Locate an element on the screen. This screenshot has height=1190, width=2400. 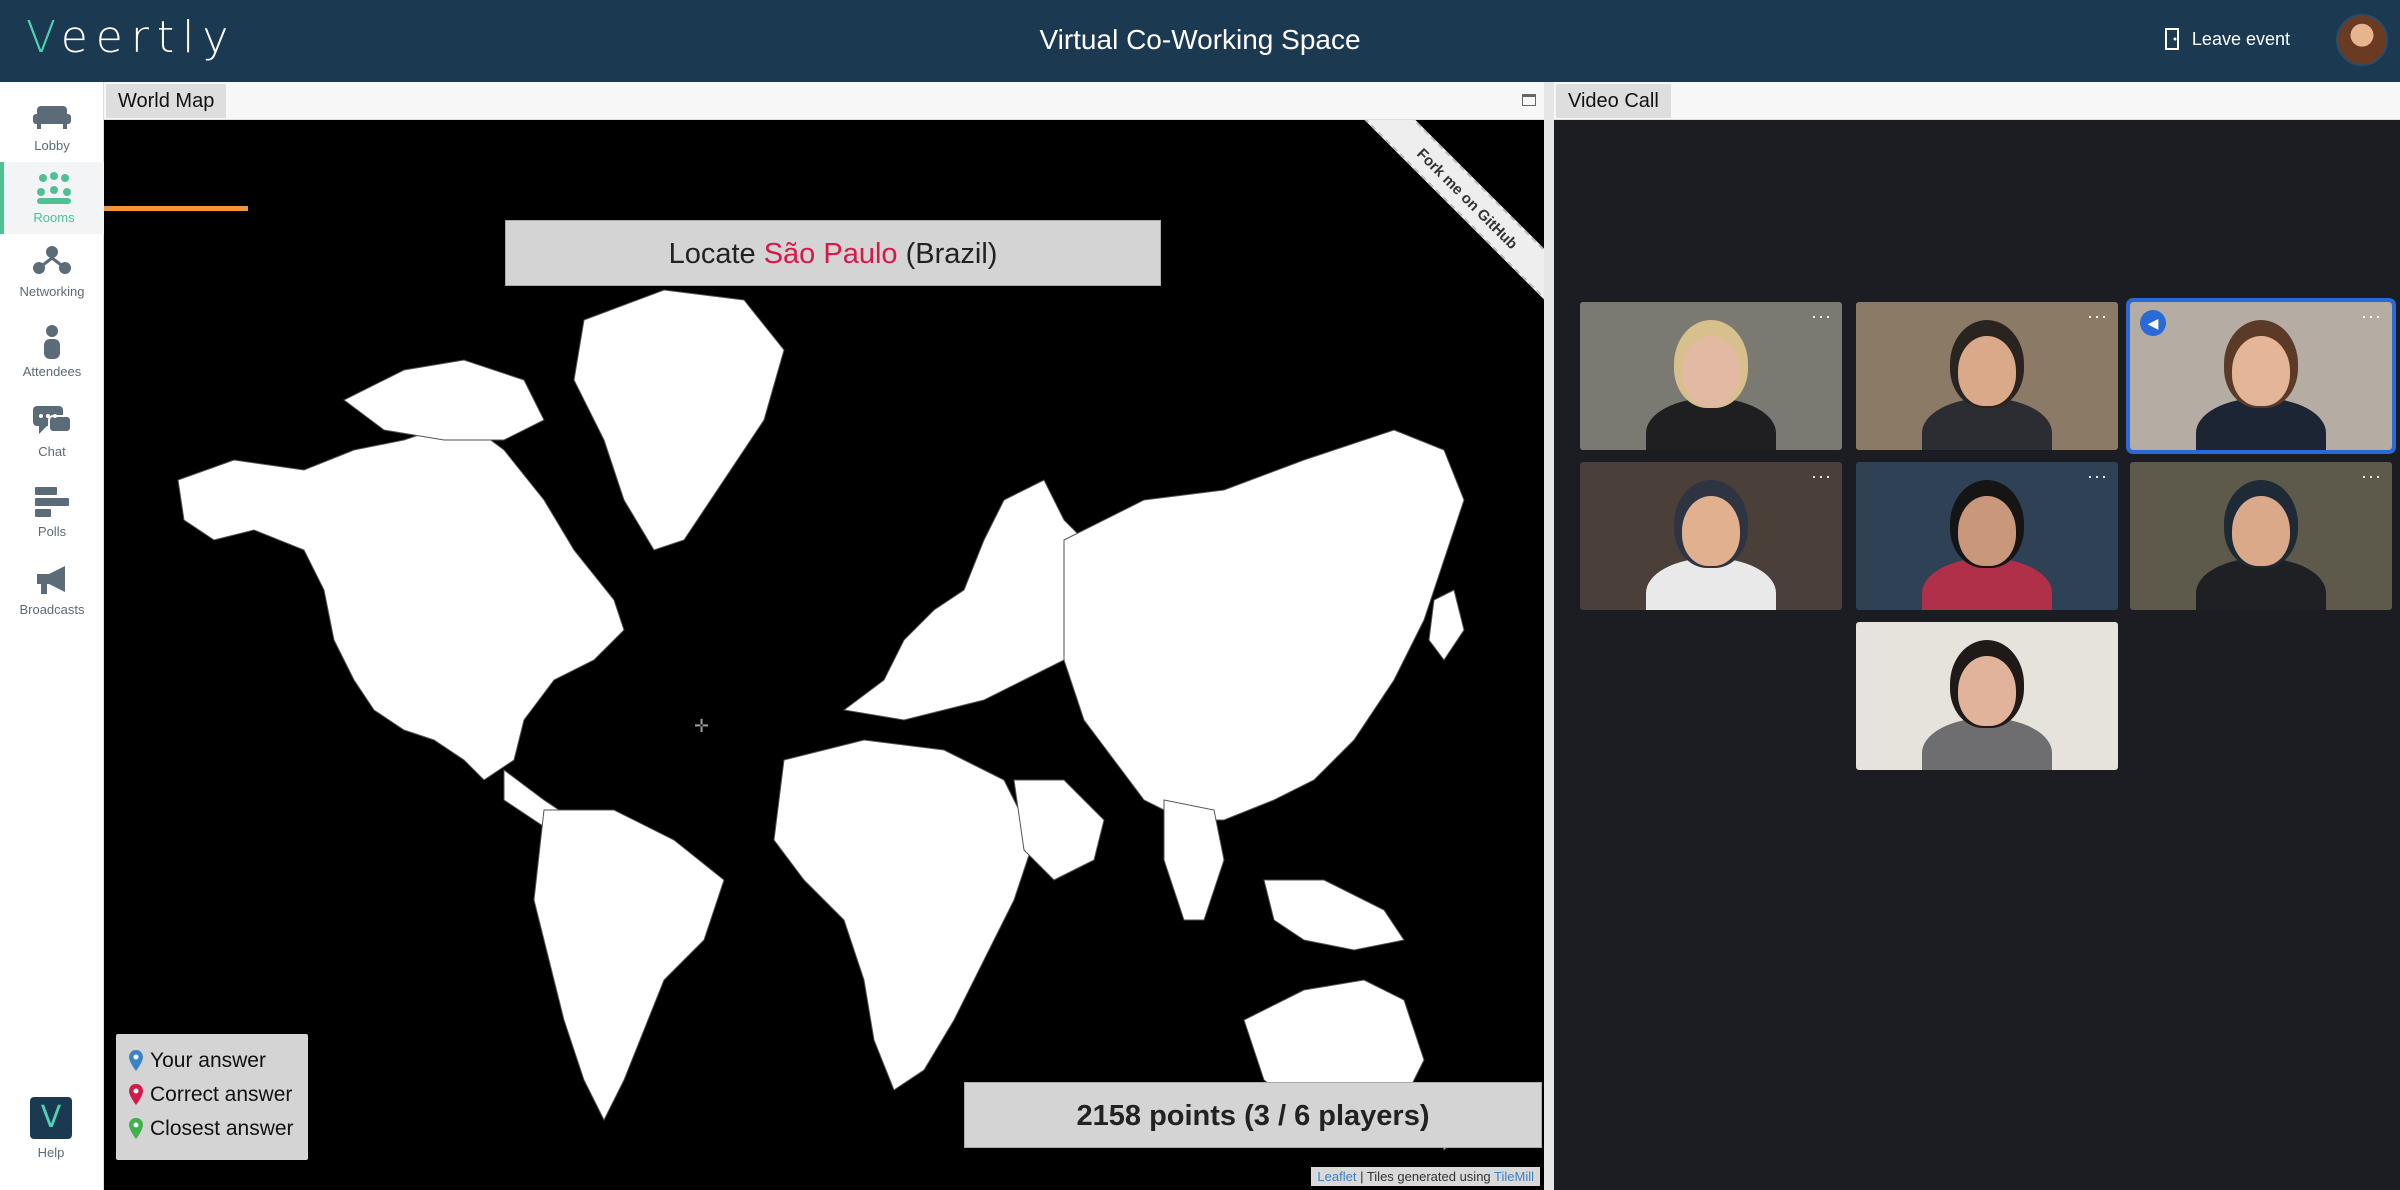
sofa-icon is located at coordinates (52, 117).